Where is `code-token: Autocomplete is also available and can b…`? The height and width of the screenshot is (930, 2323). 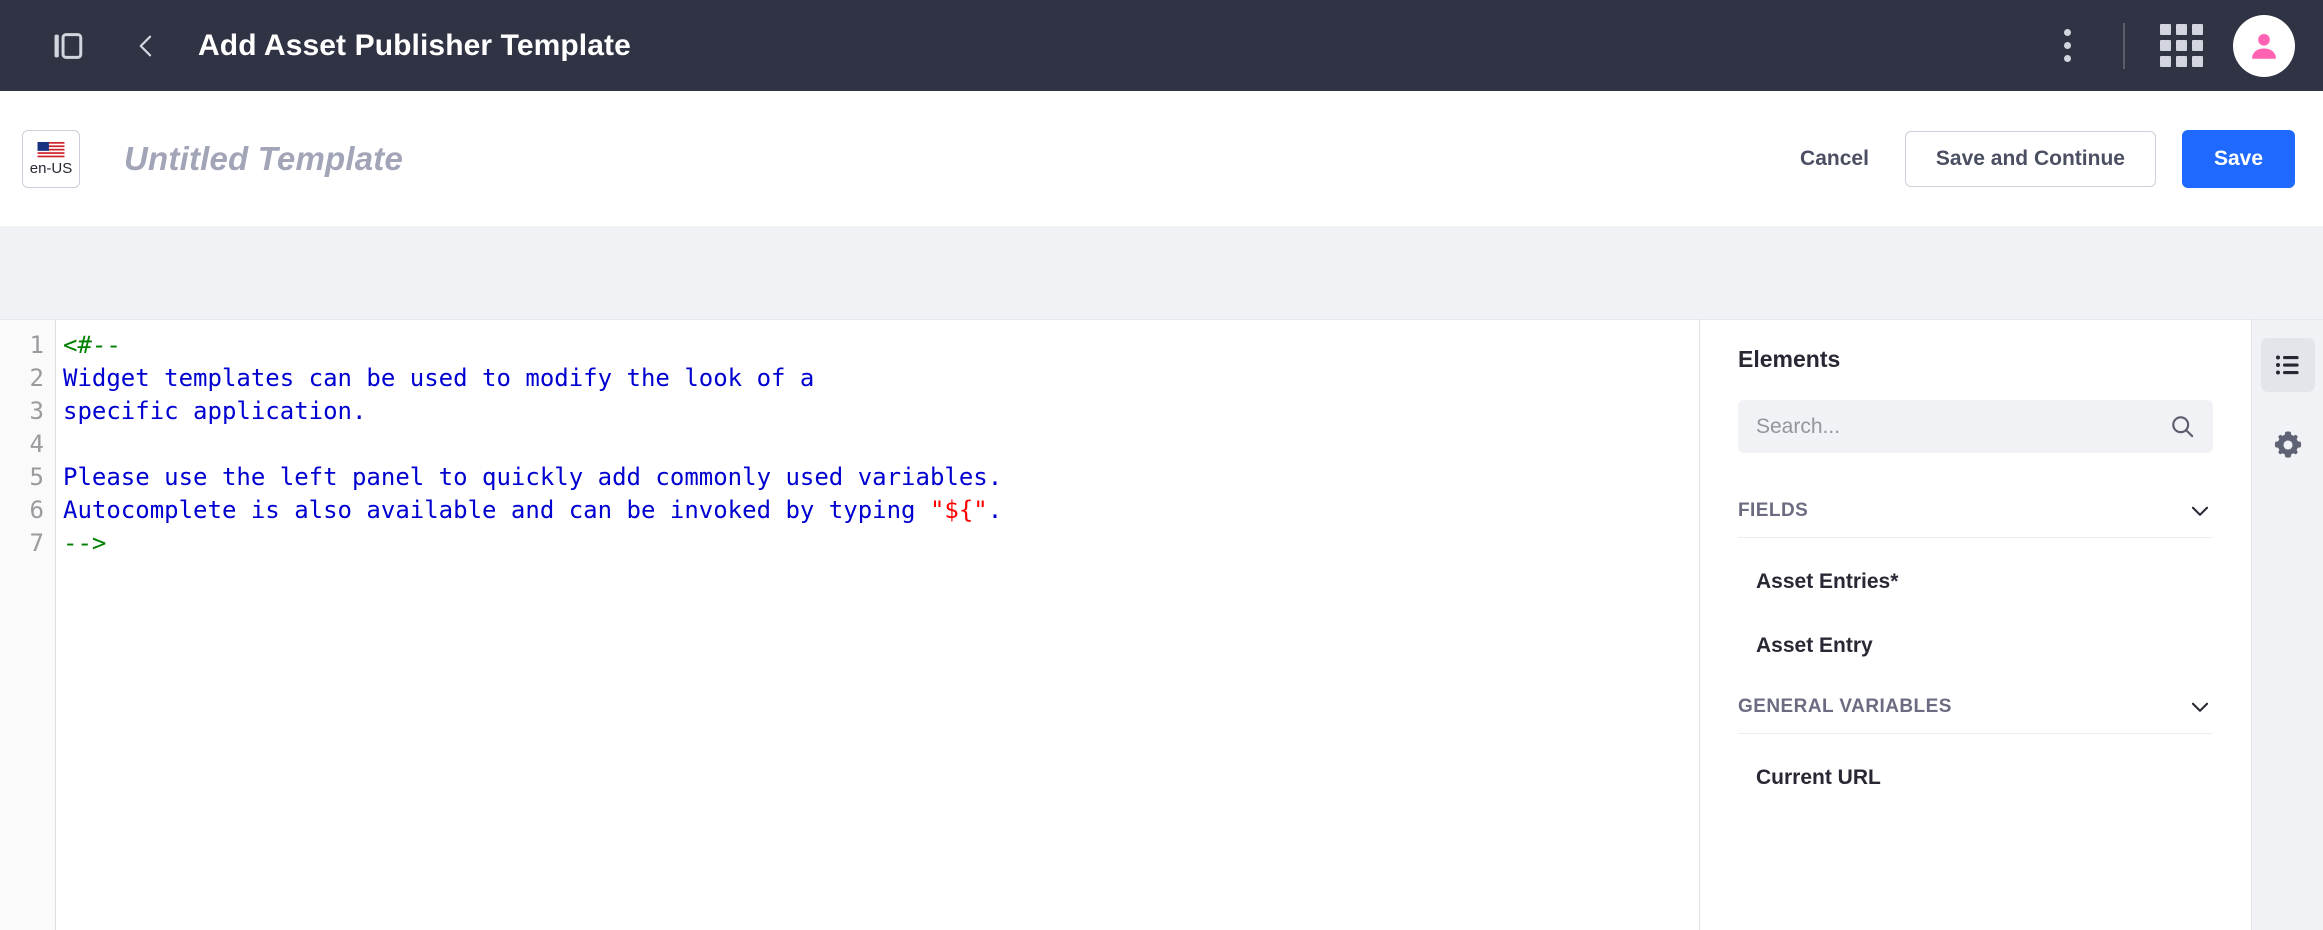 code-token: Autocomplete is also available and can b… is located at coordinates (496, 510).